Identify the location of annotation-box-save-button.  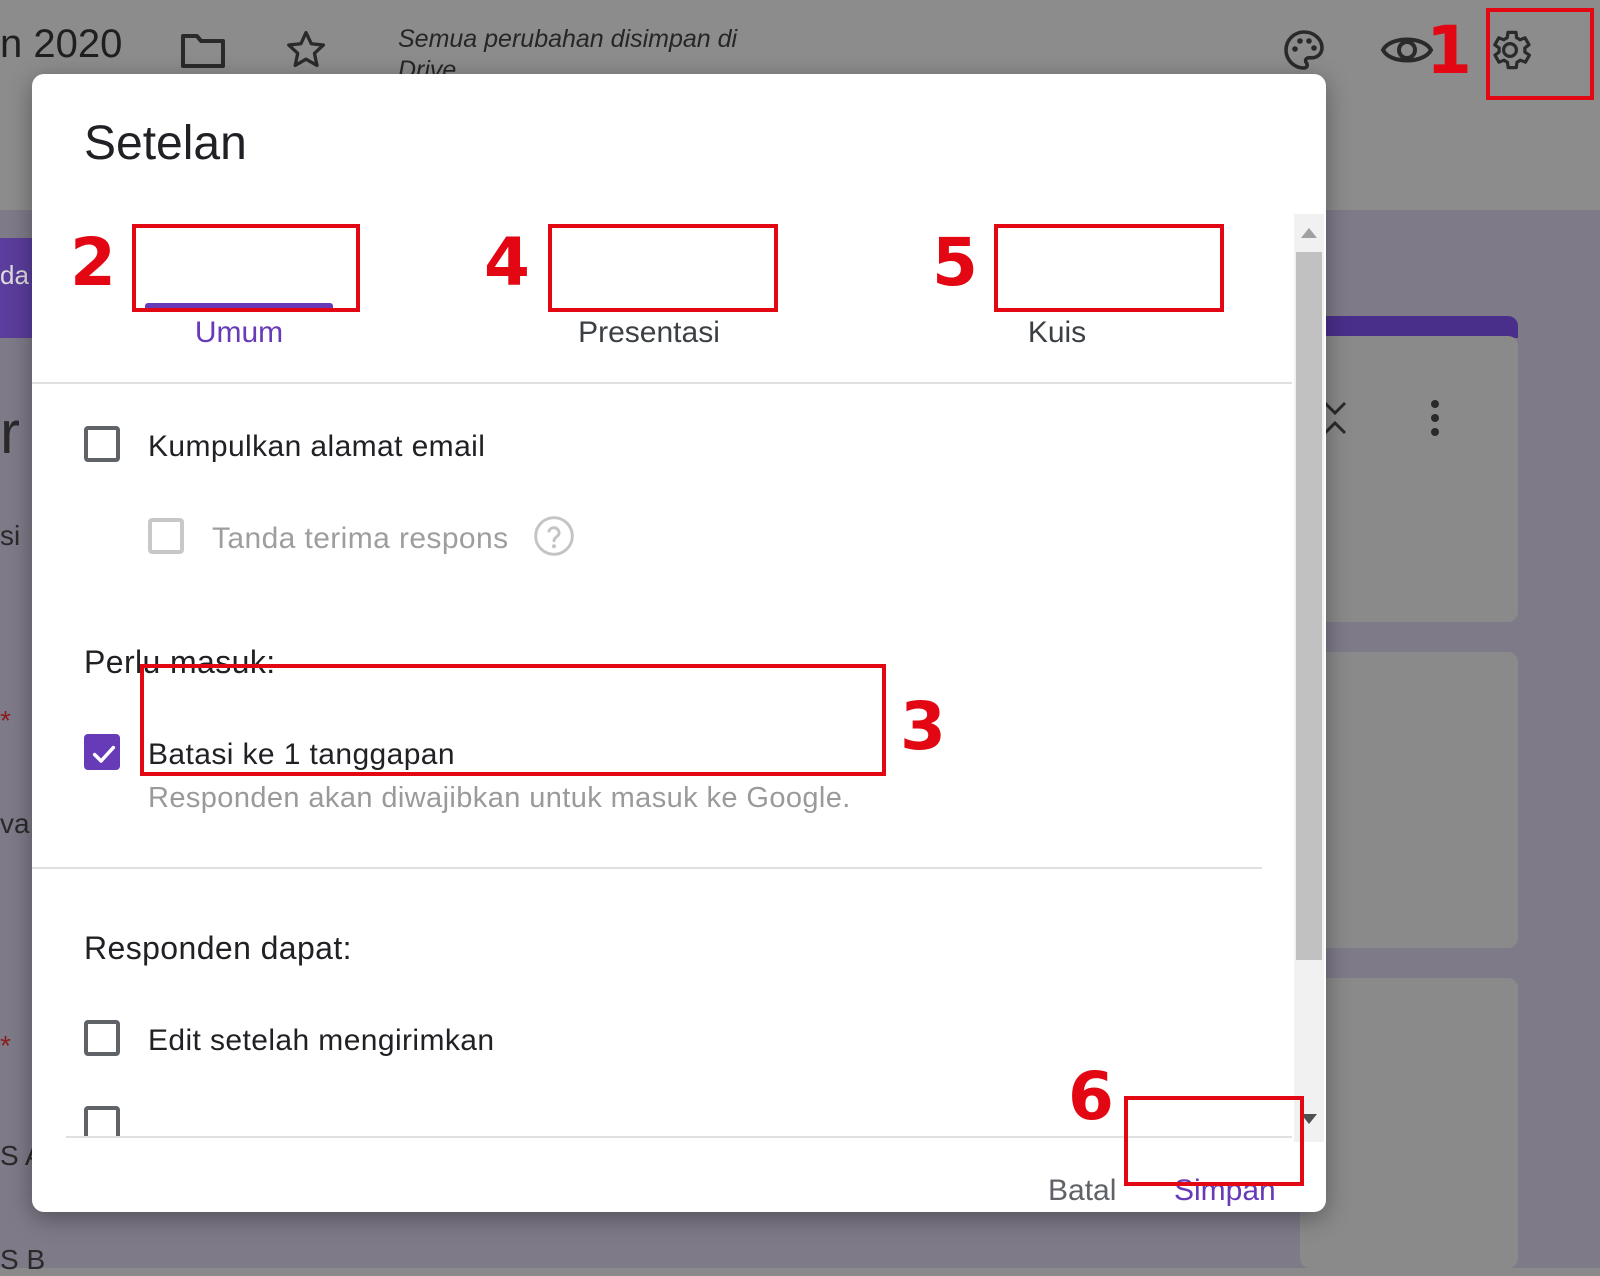
(1214, 1141).